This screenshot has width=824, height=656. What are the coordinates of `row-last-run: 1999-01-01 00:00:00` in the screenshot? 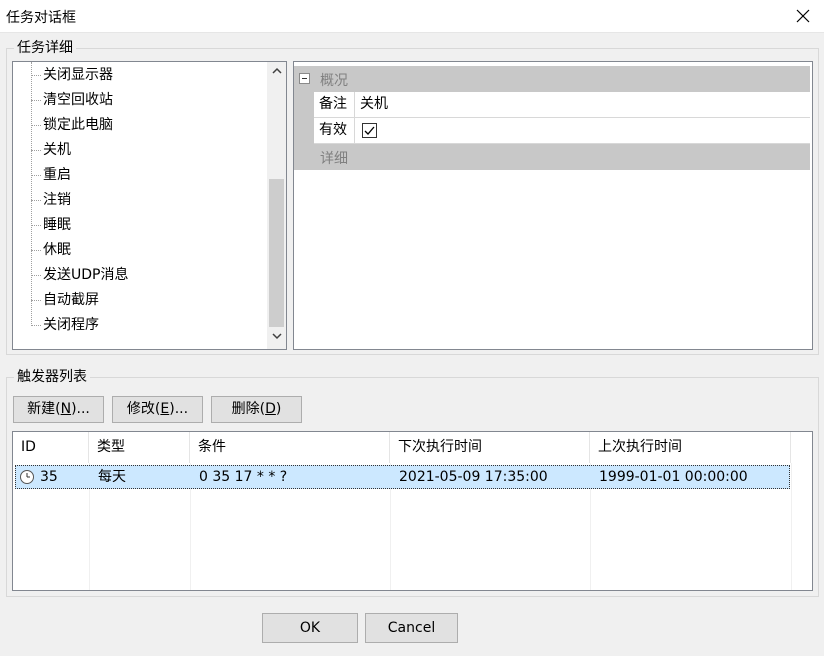 It's located at (673, 477).